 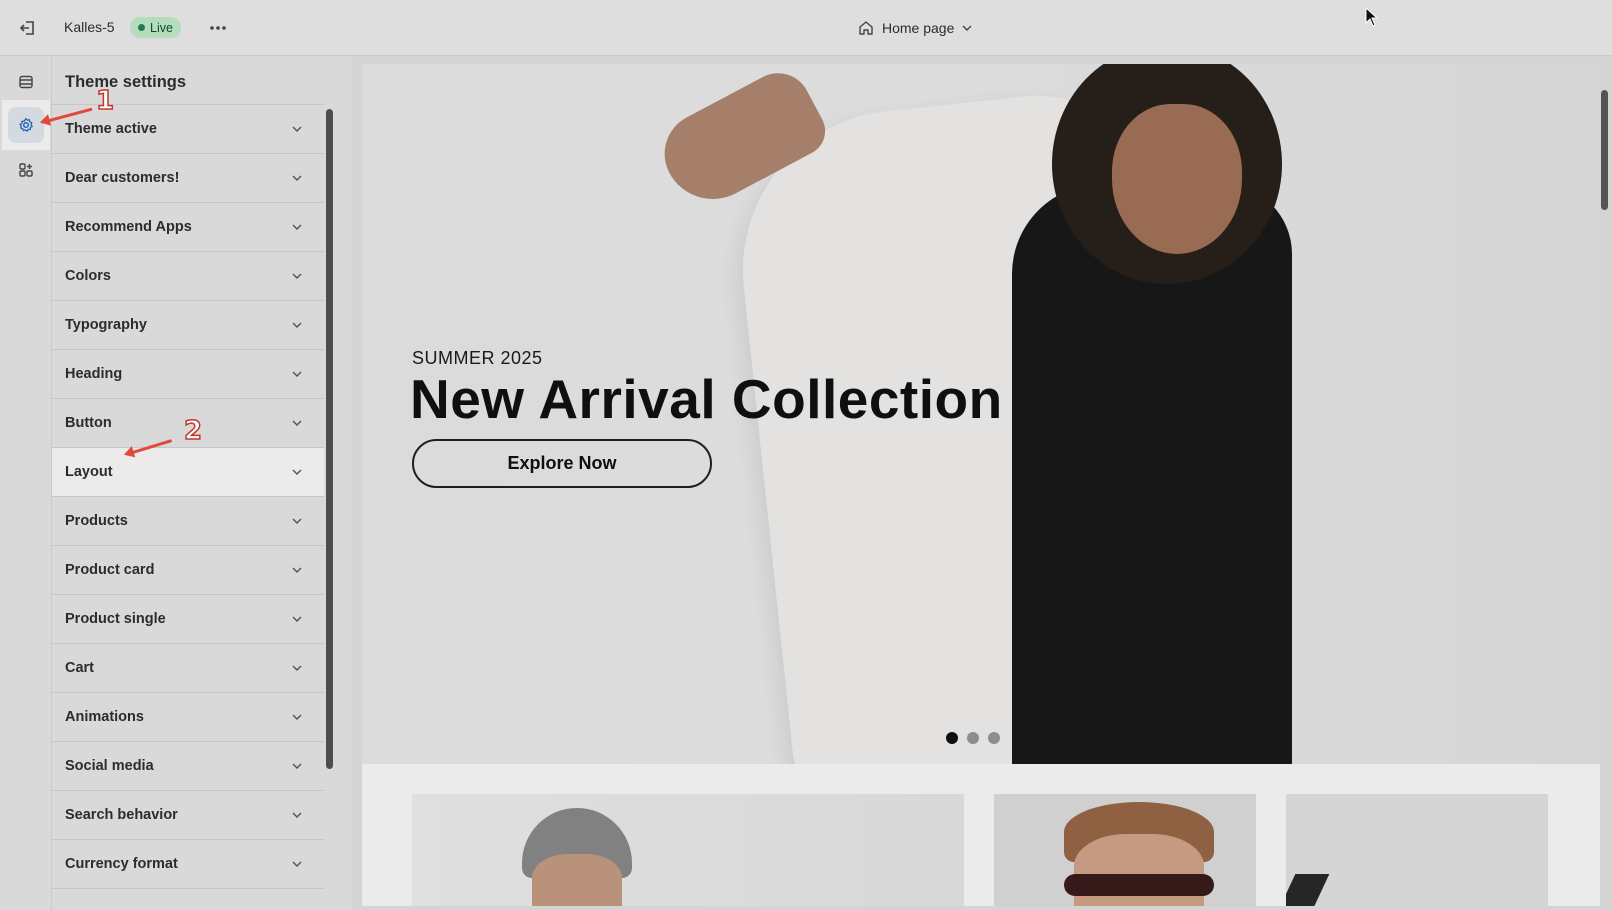 I want to click on card-image-glasses, so click(x=1139, y=885).